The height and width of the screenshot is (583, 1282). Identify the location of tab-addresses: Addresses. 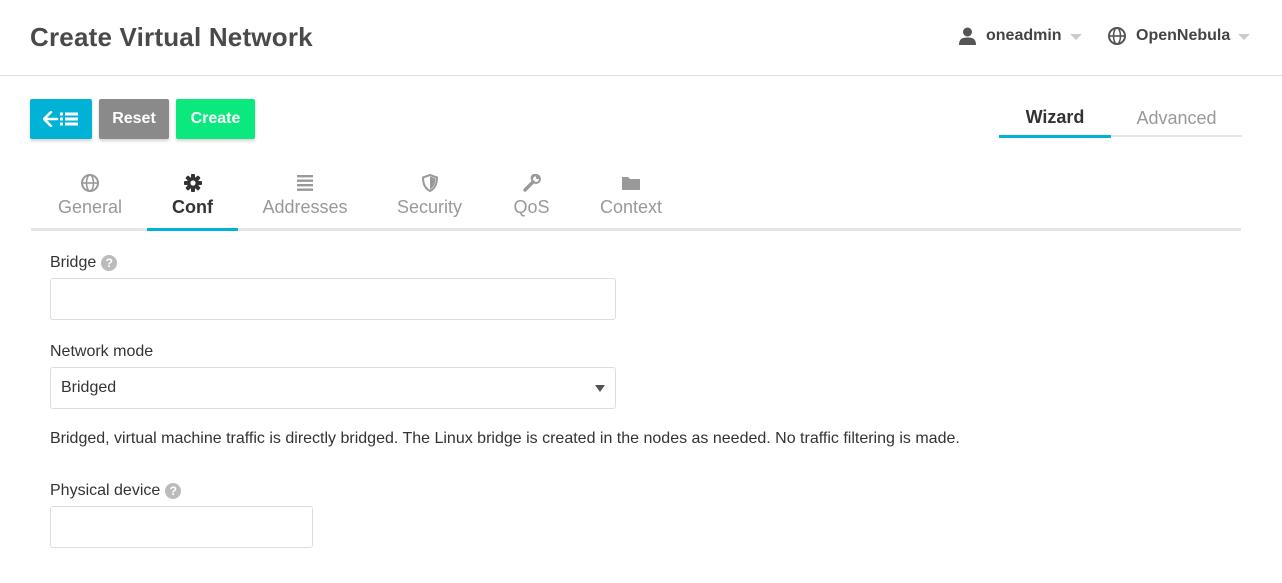
(305, 199).